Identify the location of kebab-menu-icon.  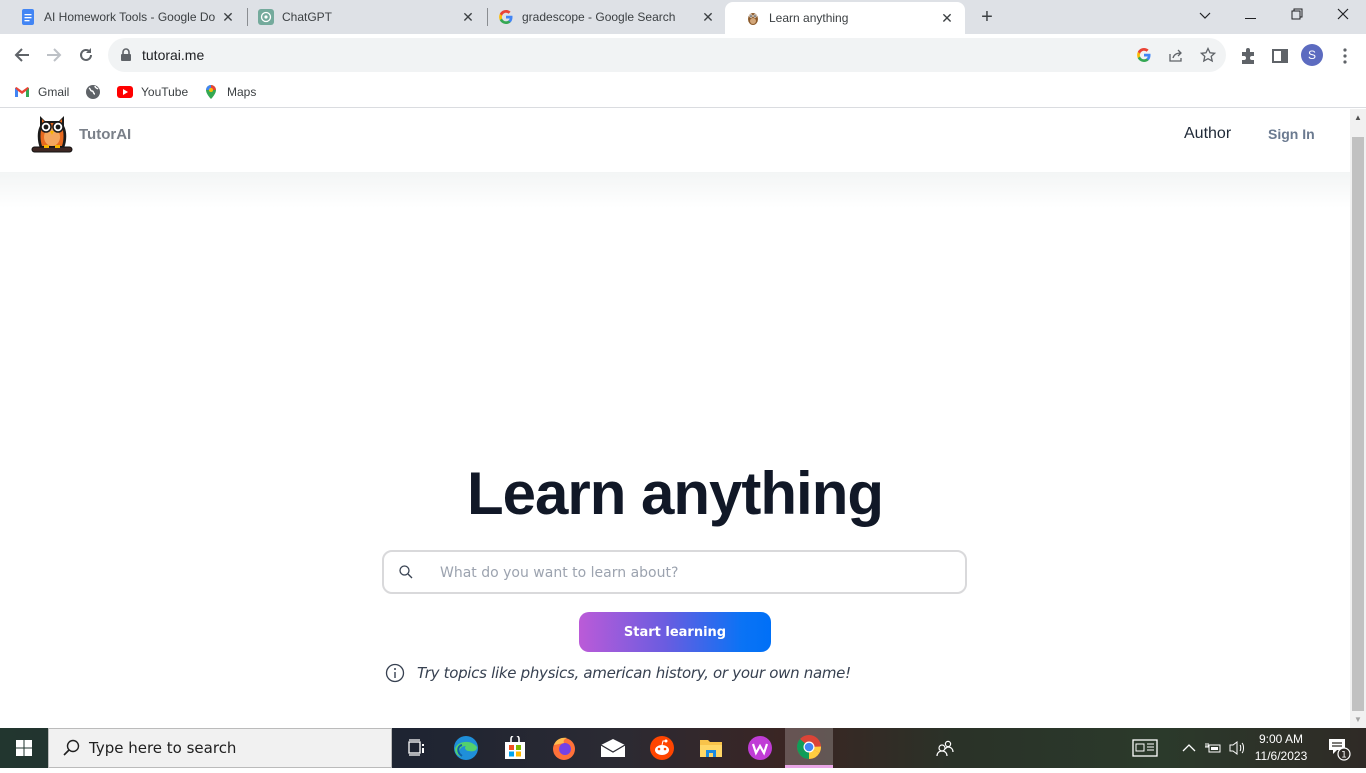
(1345, 56).